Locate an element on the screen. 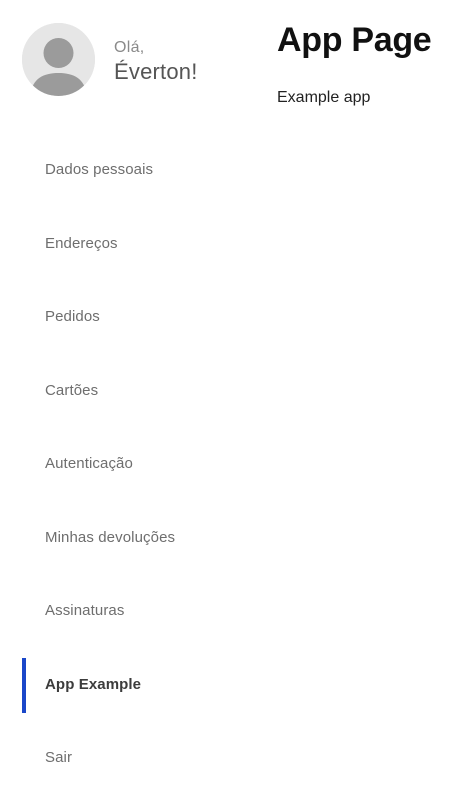 The height and width of the screenshot is (795, 450). page-subtitle: Example app is located at coordinates (324, 97).